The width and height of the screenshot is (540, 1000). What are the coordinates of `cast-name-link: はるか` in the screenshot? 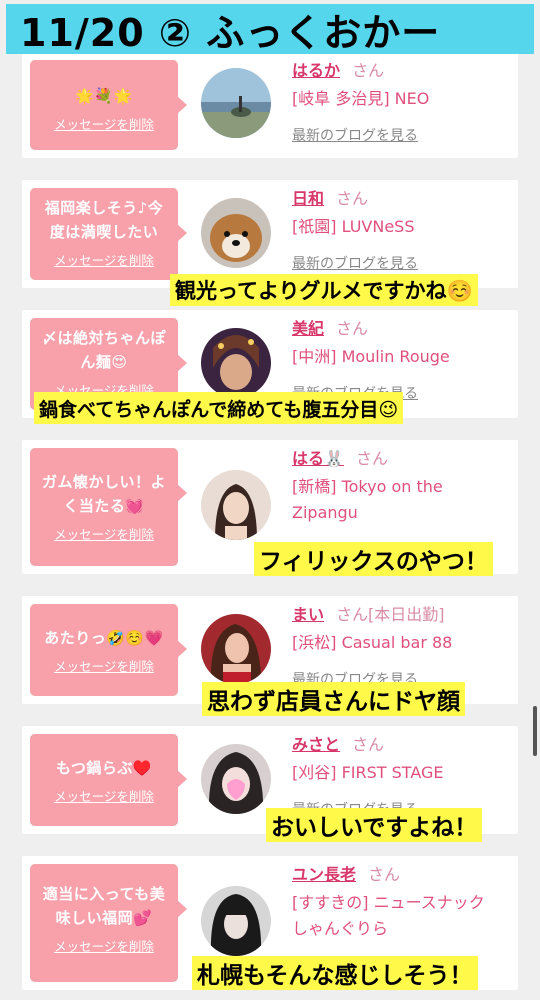 It's located at (316, 70).